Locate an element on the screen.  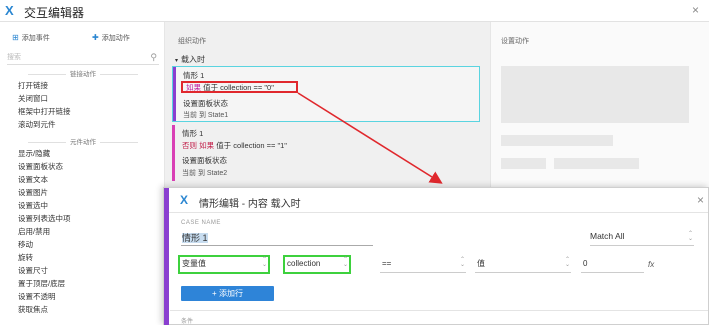
operator-select: == ⌃ ⌄ is located at coordinates (423, 265).